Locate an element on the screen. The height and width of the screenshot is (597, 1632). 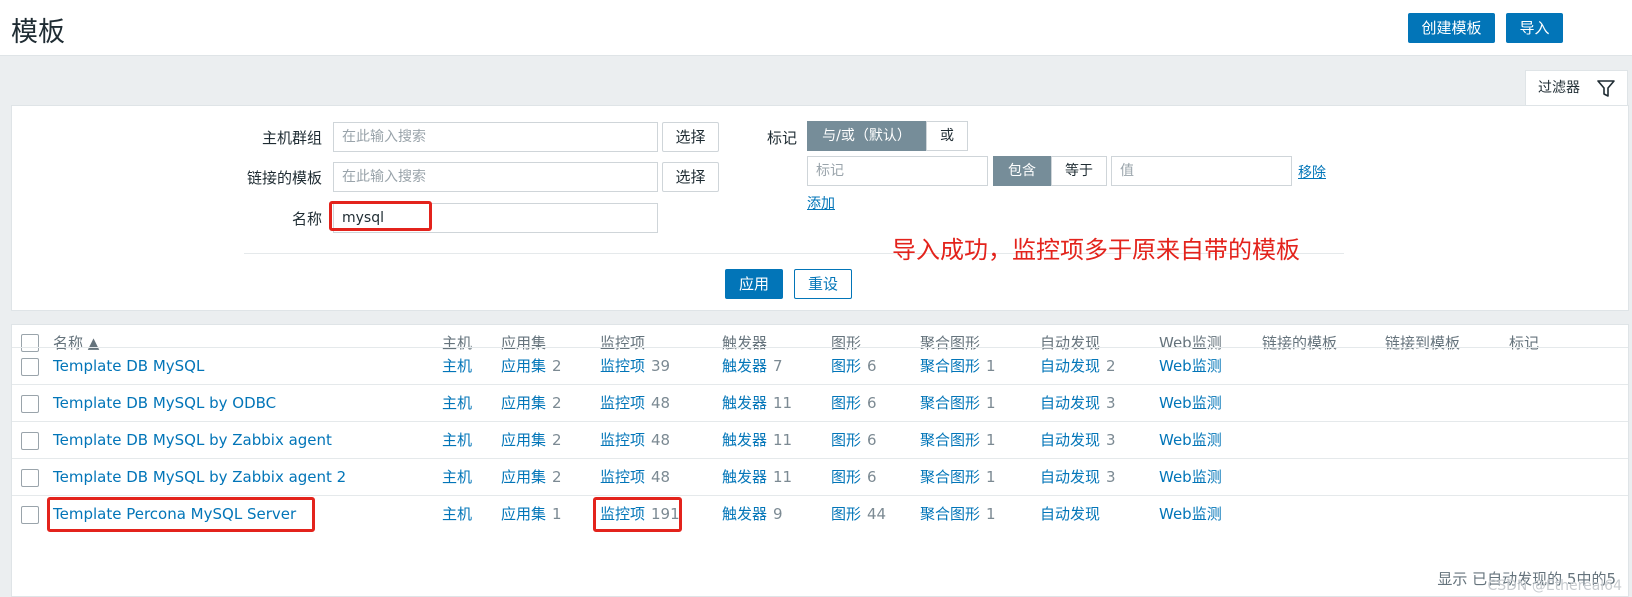
host-group-input: 在此输入搜索 is located at coordinates (495, 137).